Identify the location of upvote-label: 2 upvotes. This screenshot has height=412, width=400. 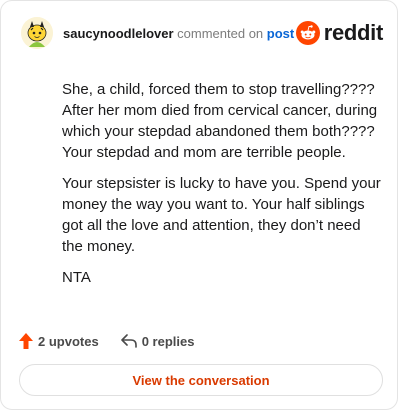
(68, 341).